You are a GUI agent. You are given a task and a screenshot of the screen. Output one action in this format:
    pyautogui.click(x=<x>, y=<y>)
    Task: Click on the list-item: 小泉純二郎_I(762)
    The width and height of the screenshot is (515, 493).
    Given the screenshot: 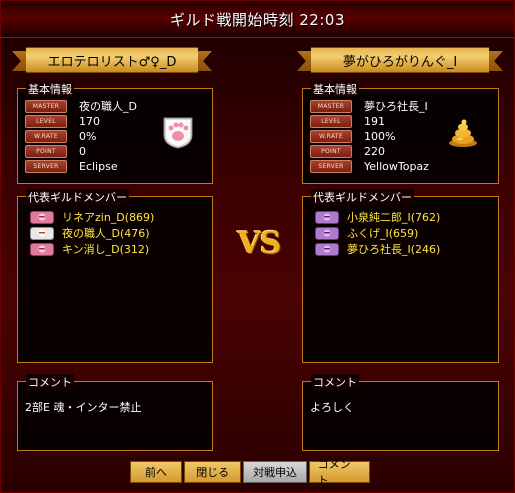 What is the action you would take?
    pyautogui.click(x=377, y=217)
    